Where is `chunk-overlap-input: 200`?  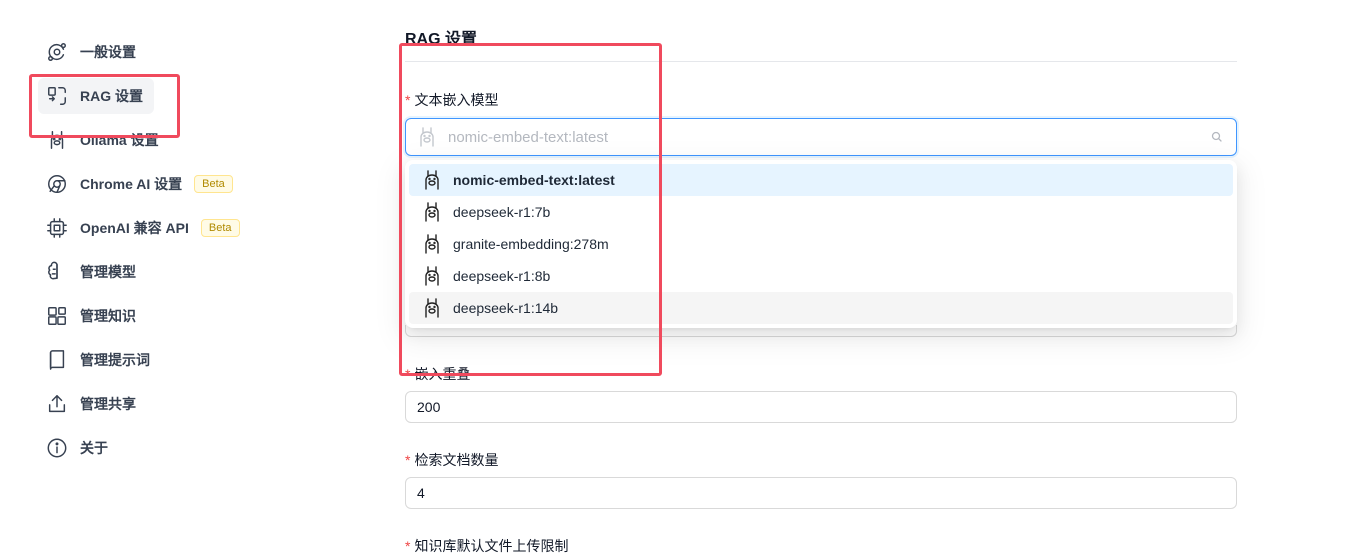 chunk-overlap-input: 200 is located at coordinates (821, 407).